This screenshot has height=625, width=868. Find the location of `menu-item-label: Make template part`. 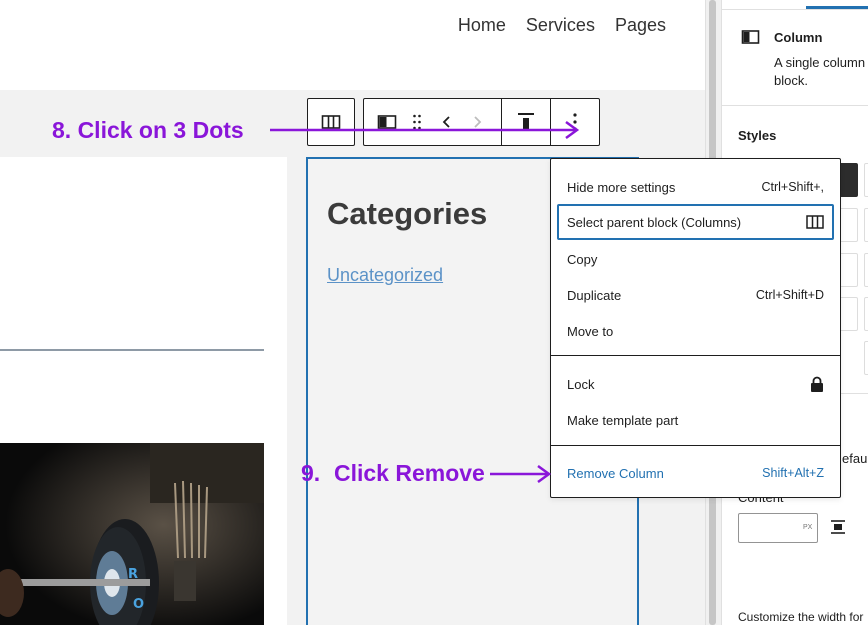

menu-item-label: Make template part is located at coordinates (623, 420).